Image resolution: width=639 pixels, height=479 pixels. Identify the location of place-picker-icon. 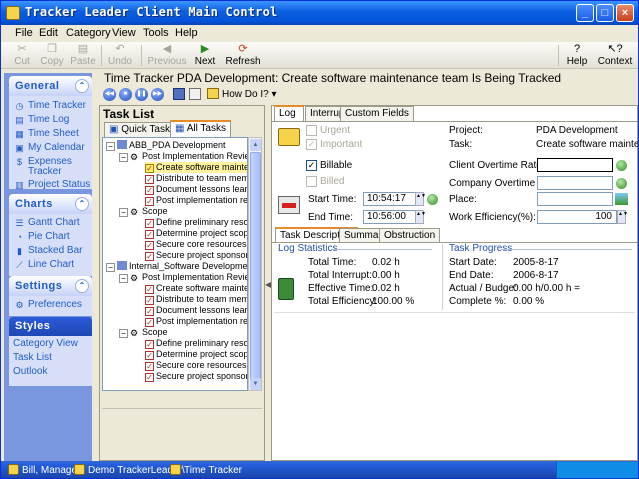
(621, 199).